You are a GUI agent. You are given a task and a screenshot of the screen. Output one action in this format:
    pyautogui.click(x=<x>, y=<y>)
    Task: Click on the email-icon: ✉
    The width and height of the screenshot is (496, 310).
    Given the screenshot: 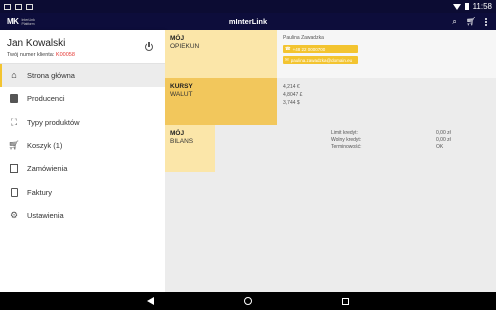 What is the action you would take?
    pyautogui.click(x=287, y=59)
    